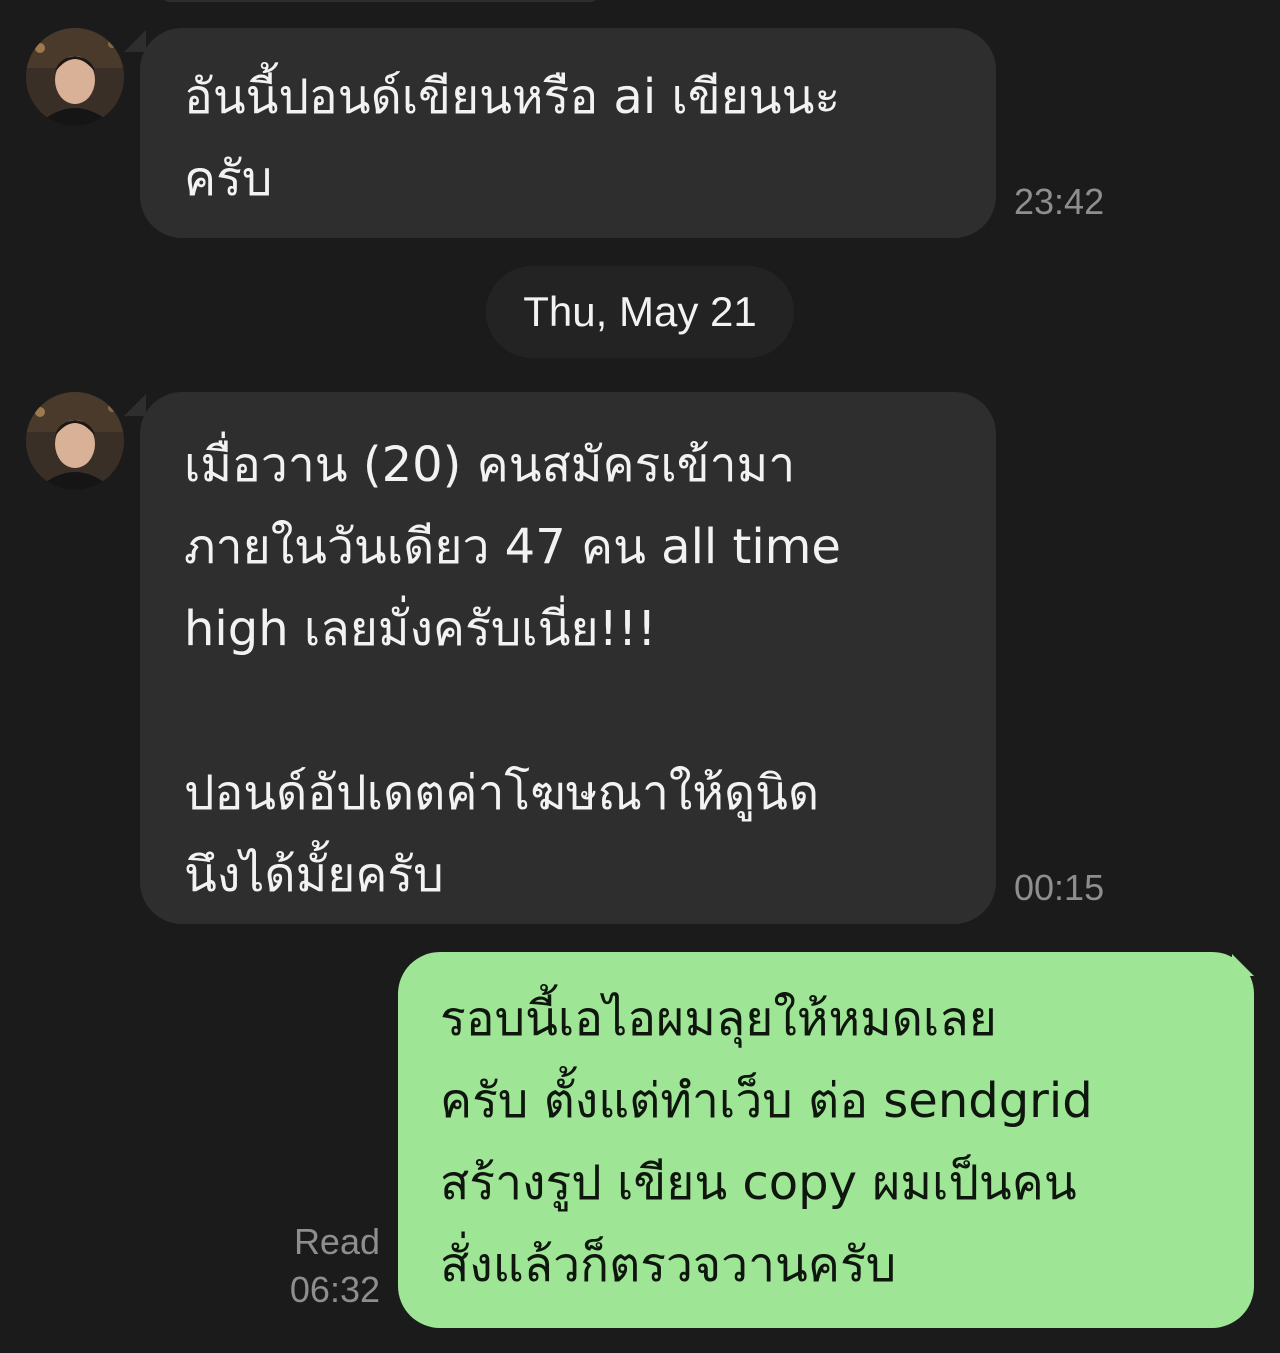  I want to click on incoming-message-bubble: อันนี้ปอนด์เขียนหรือ ai เขียนนะ ครับ, so click(568, 133).